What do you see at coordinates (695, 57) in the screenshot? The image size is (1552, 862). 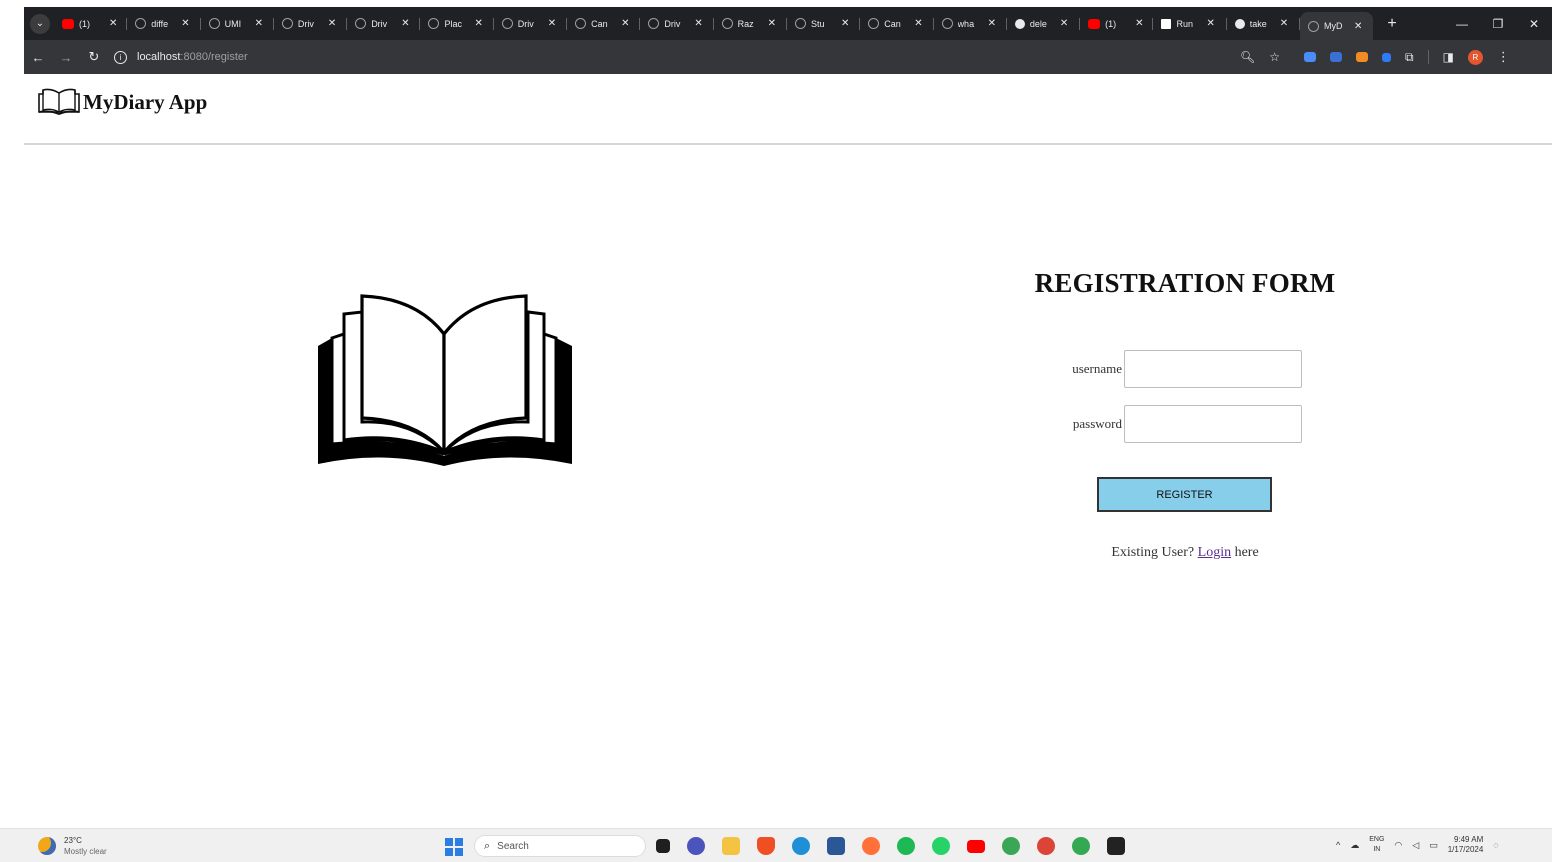 I see `address-bar: i localhost:8080/register 🔍︎ ☆` at bounding box center [695, 57].